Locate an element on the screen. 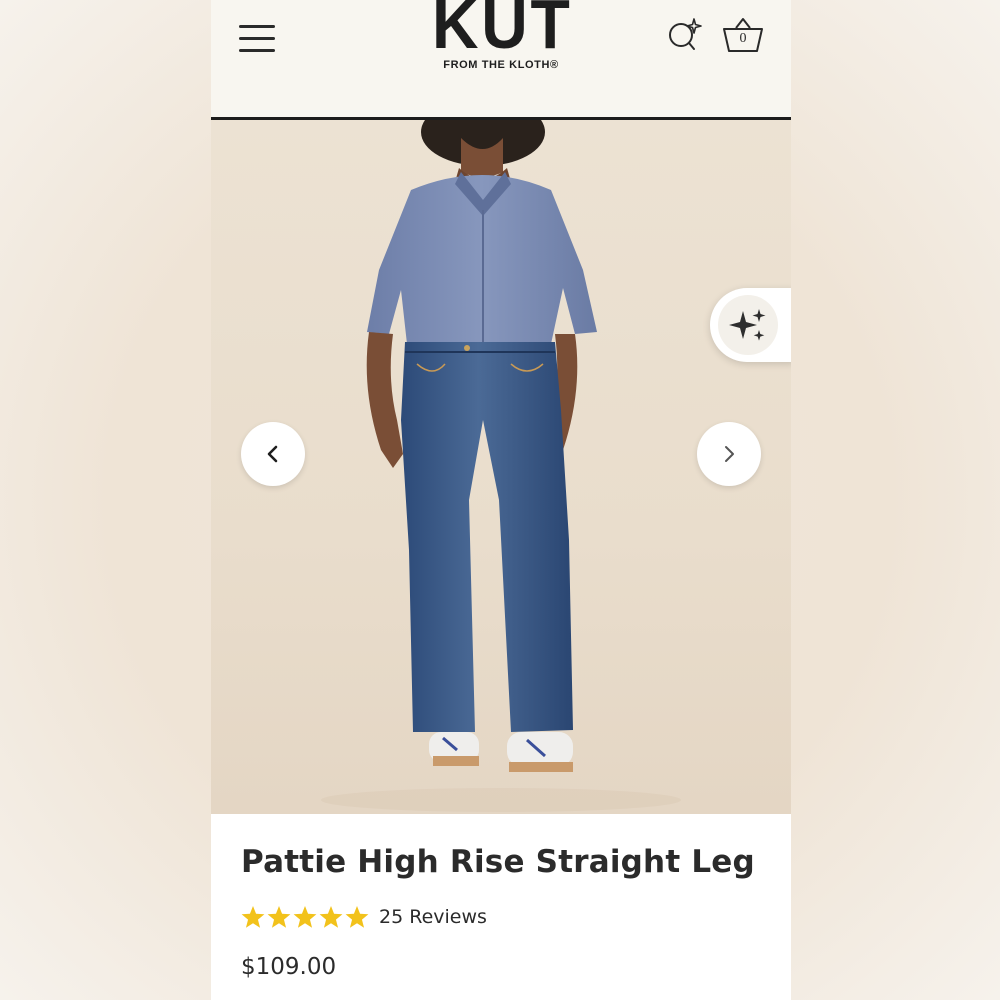  product-price: $109.00 is located at coordinates (289, 967).